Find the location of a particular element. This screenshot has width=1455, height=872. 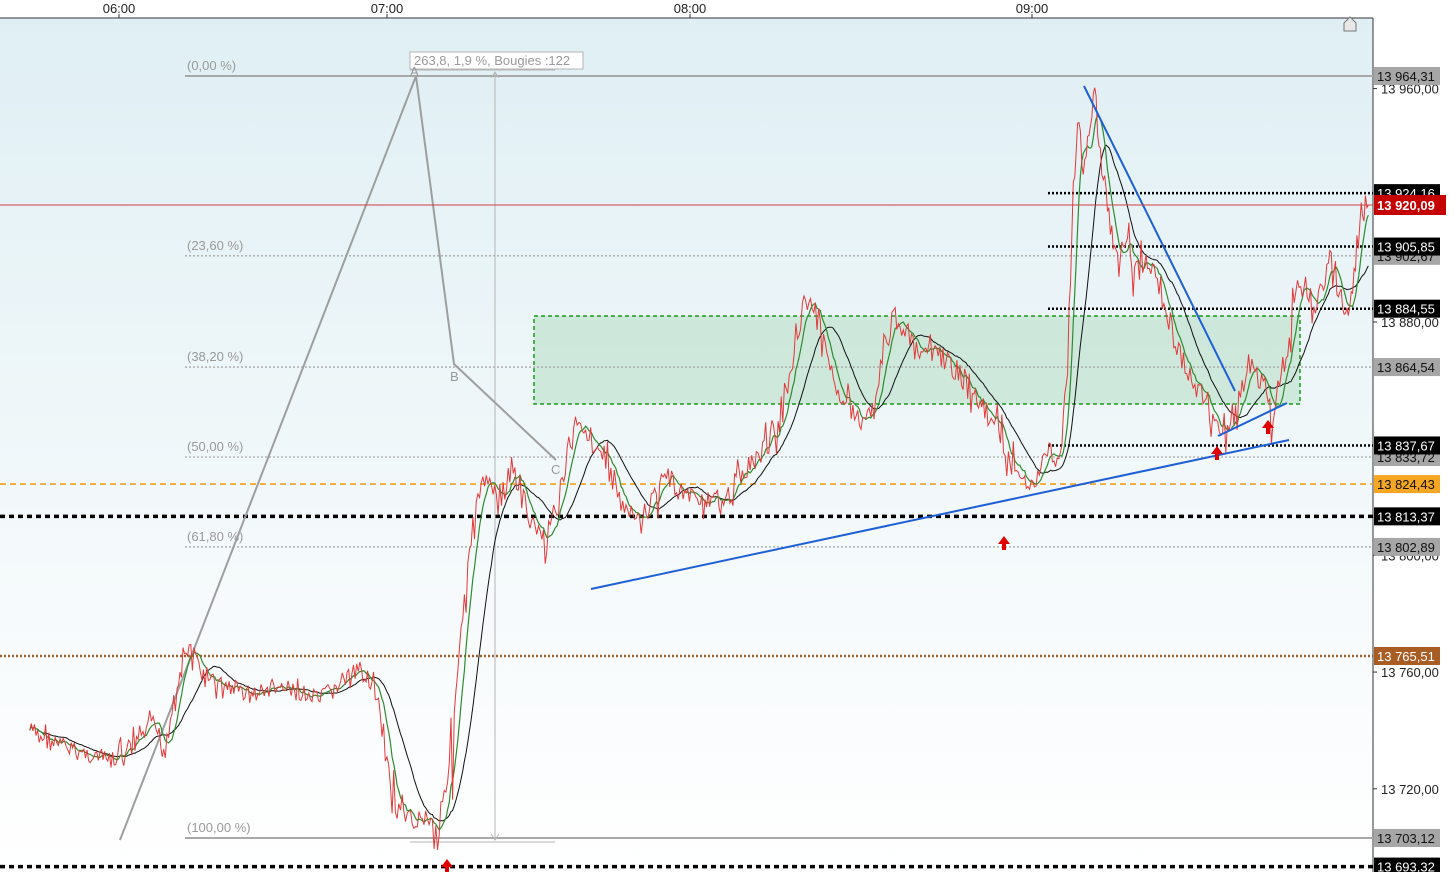

price-level-tag-label: 13 905,85 is located at coordinates (1406, 247).